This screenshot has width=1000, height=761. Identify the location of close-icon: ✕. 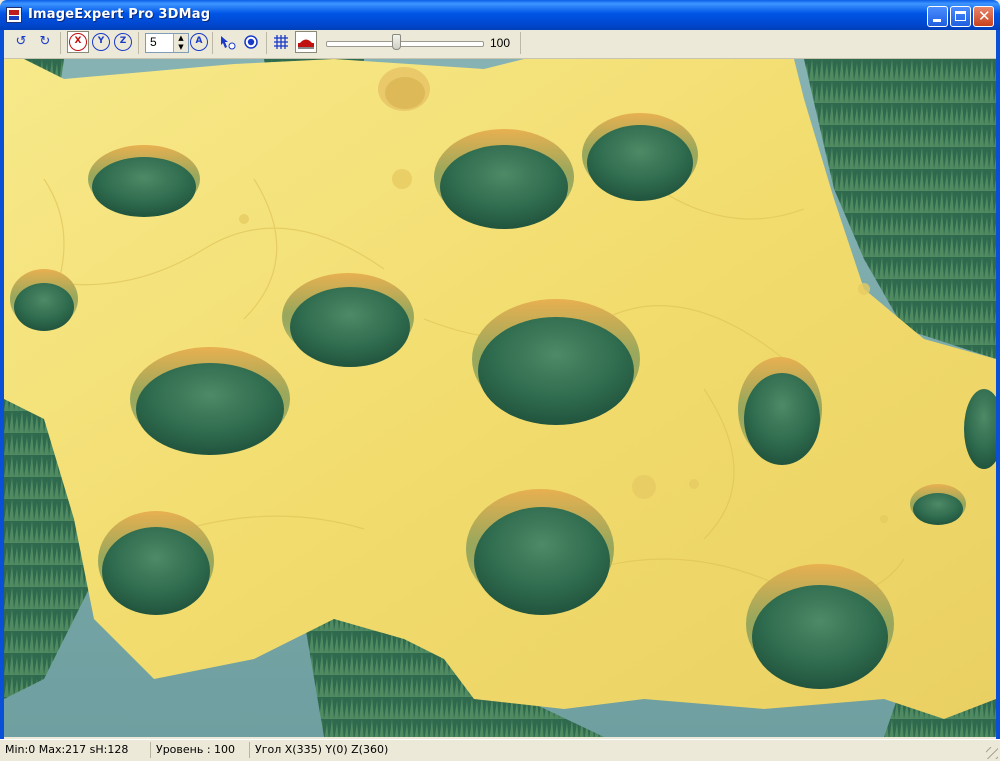
(984, 16).